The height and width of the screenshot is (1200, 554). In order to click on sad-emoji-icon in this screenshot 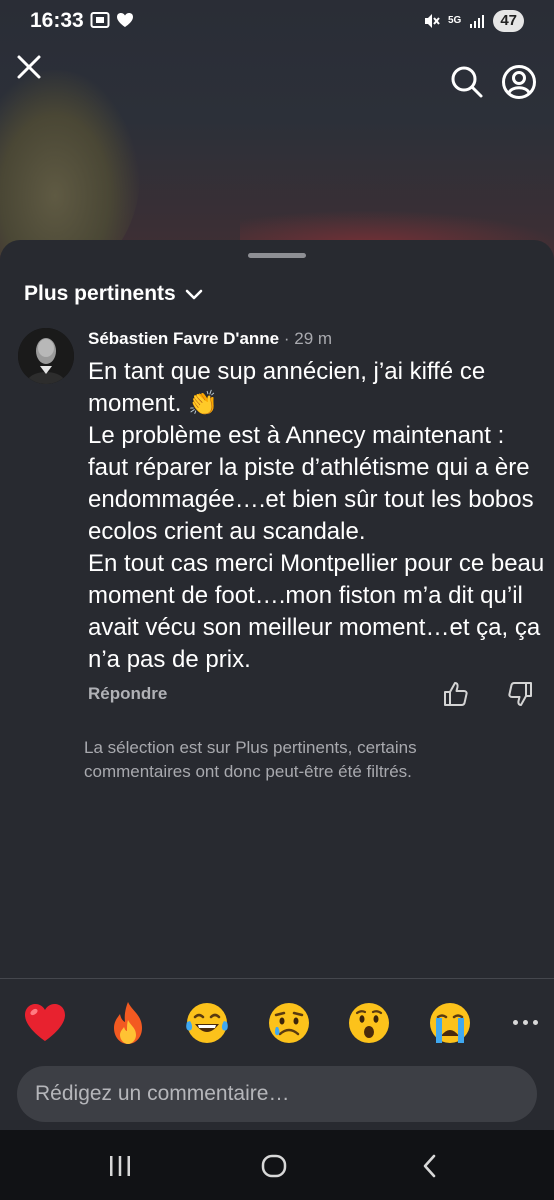, I will do `click(289, 1023)`.